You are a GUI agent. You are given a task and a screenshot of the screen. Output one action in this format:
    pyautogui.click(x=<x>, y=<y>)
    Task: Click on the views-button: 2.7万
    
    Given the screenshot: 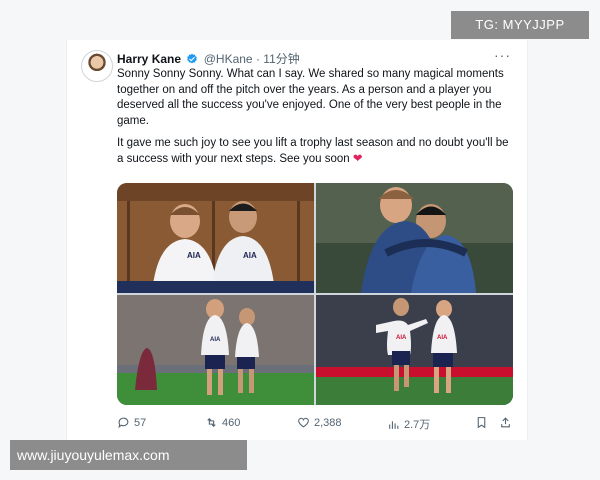 What is the action you would take?
    pyautogui.click(x=408, y=424)
    